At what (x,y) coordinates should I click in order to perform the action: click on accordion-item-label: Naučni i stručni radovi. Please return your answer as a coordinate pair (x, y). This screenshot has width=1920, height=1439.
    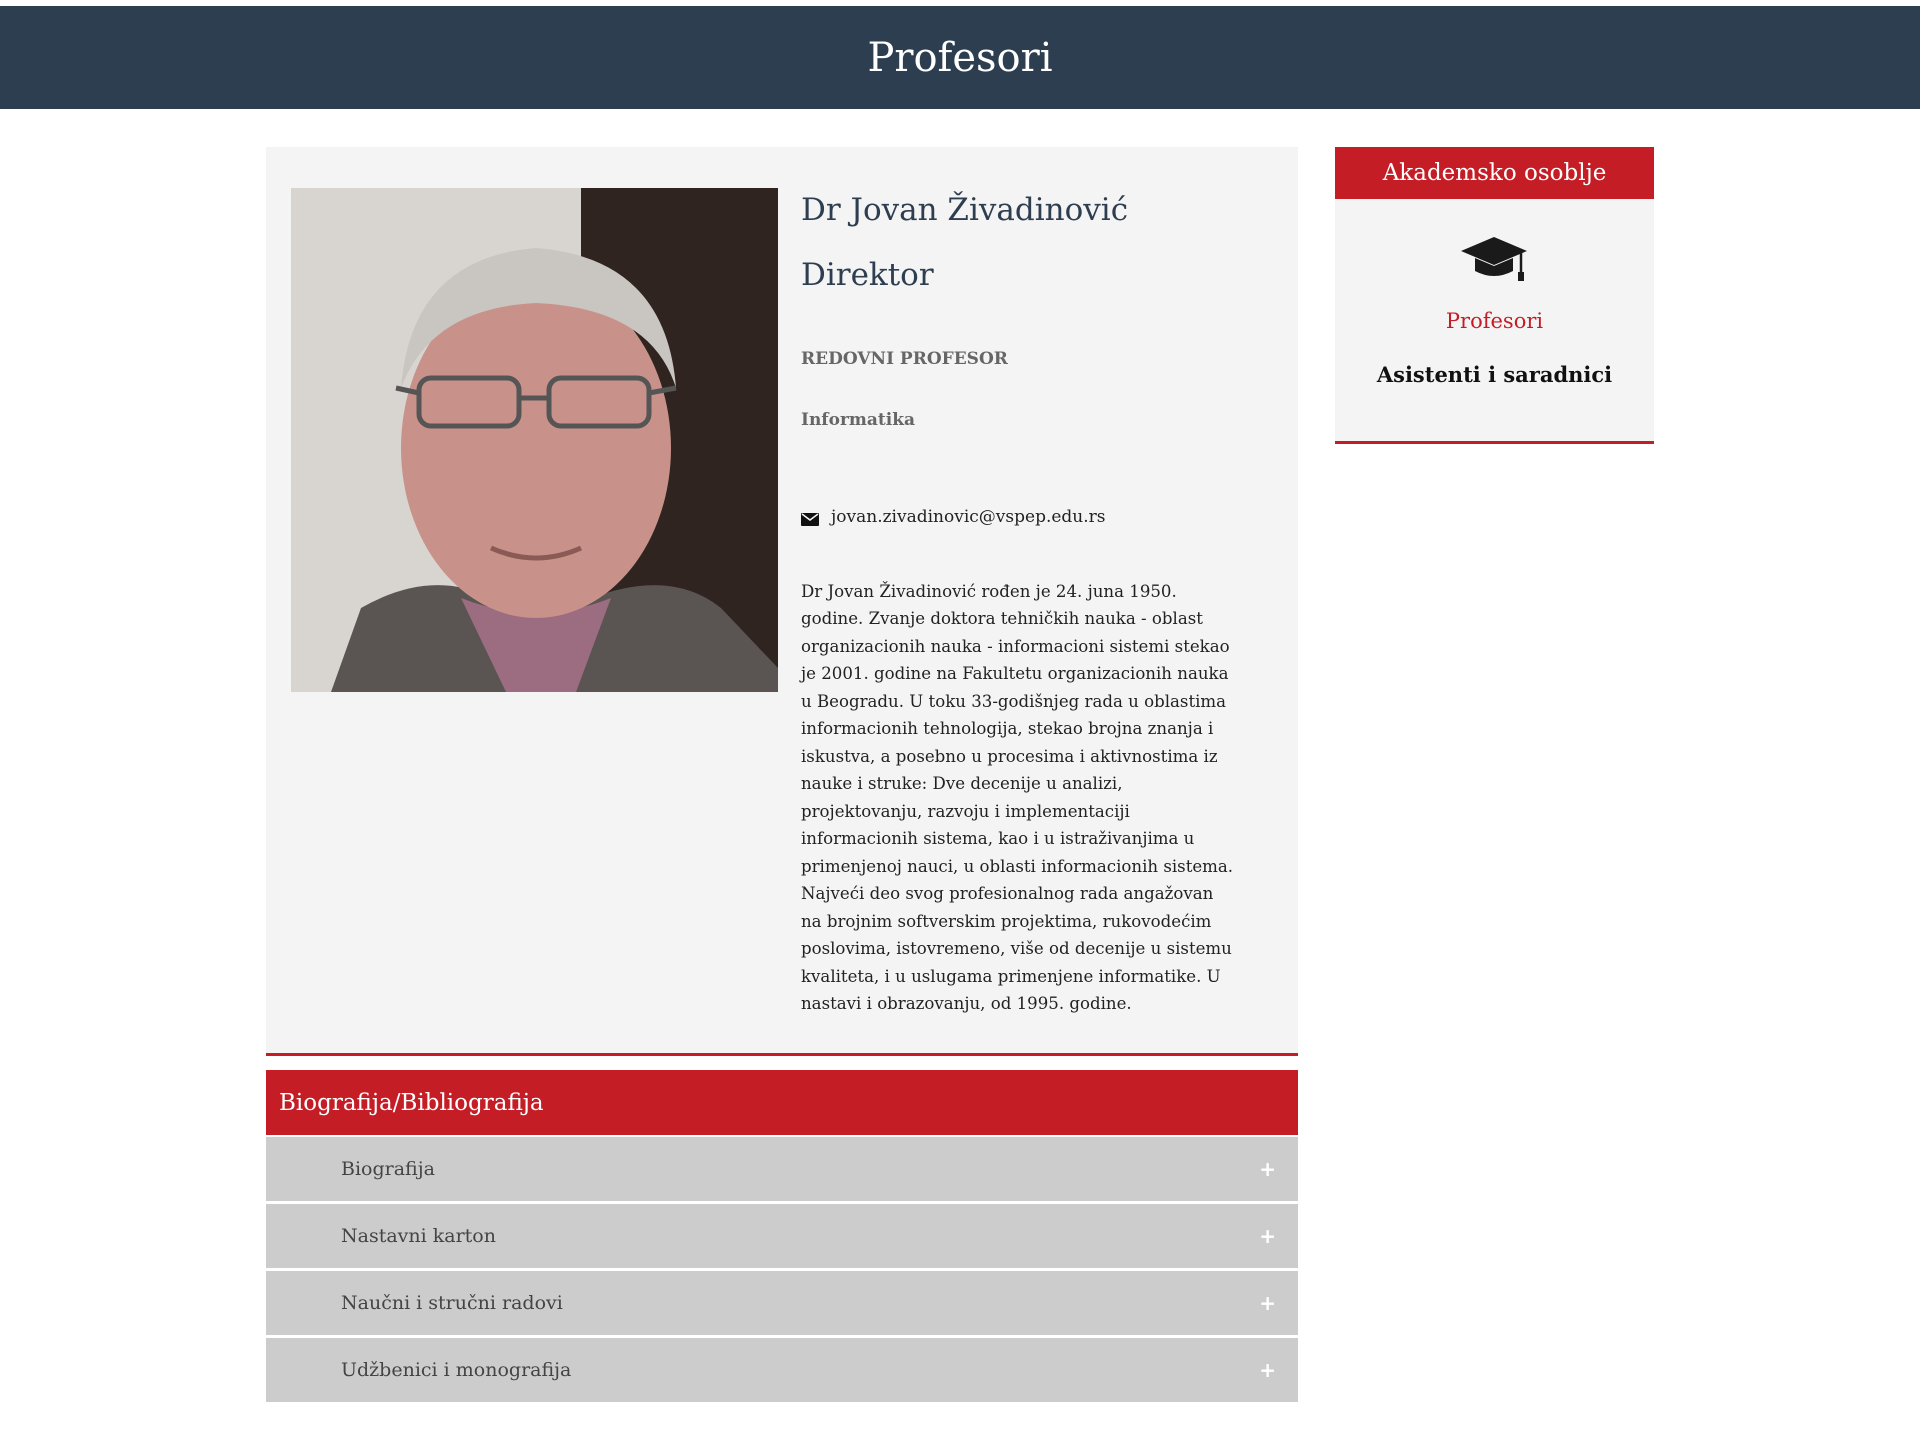
    Looking at the image, I should click on (452, 1303).